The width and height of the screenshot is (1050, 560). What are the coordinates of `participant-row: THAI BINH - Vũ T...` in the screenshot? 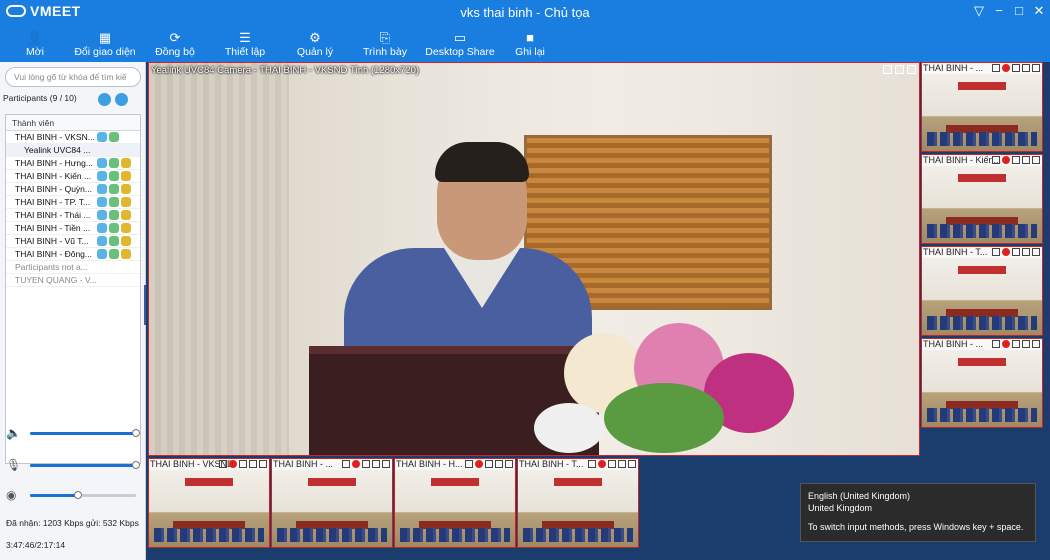 It's located at (73, 241).